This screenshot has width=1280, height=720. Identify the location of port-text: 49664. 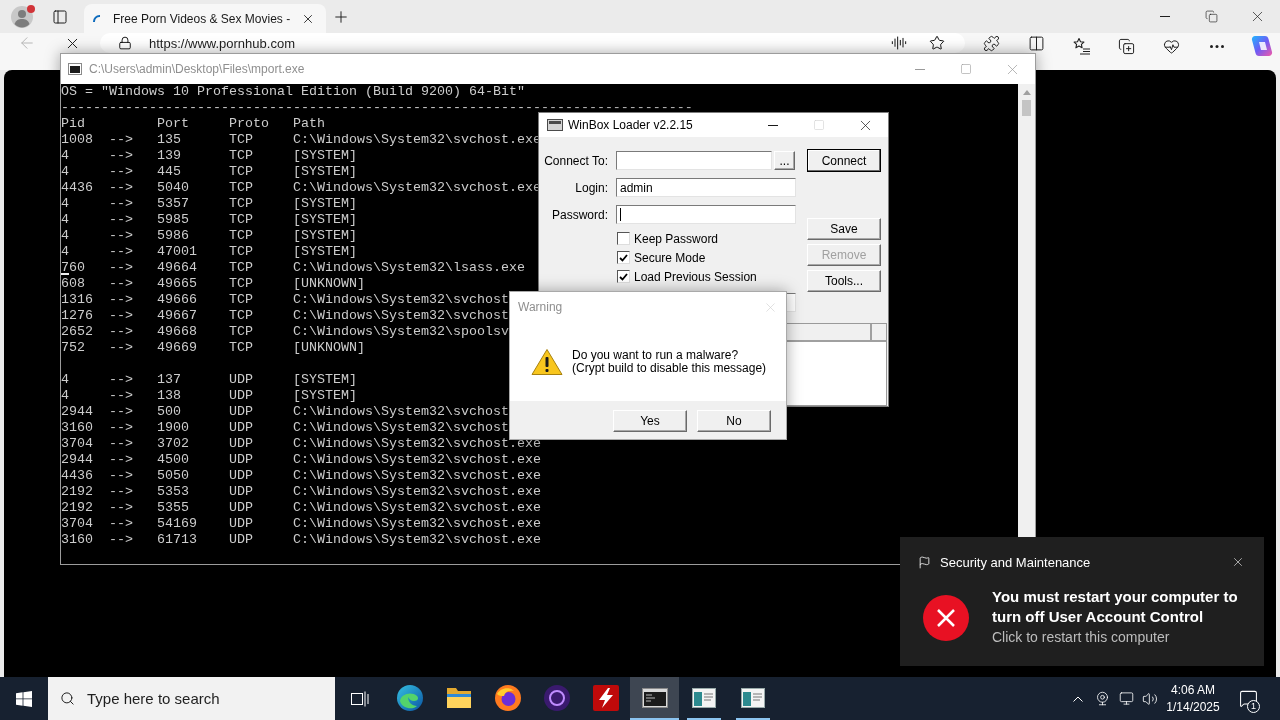
(177, 268).